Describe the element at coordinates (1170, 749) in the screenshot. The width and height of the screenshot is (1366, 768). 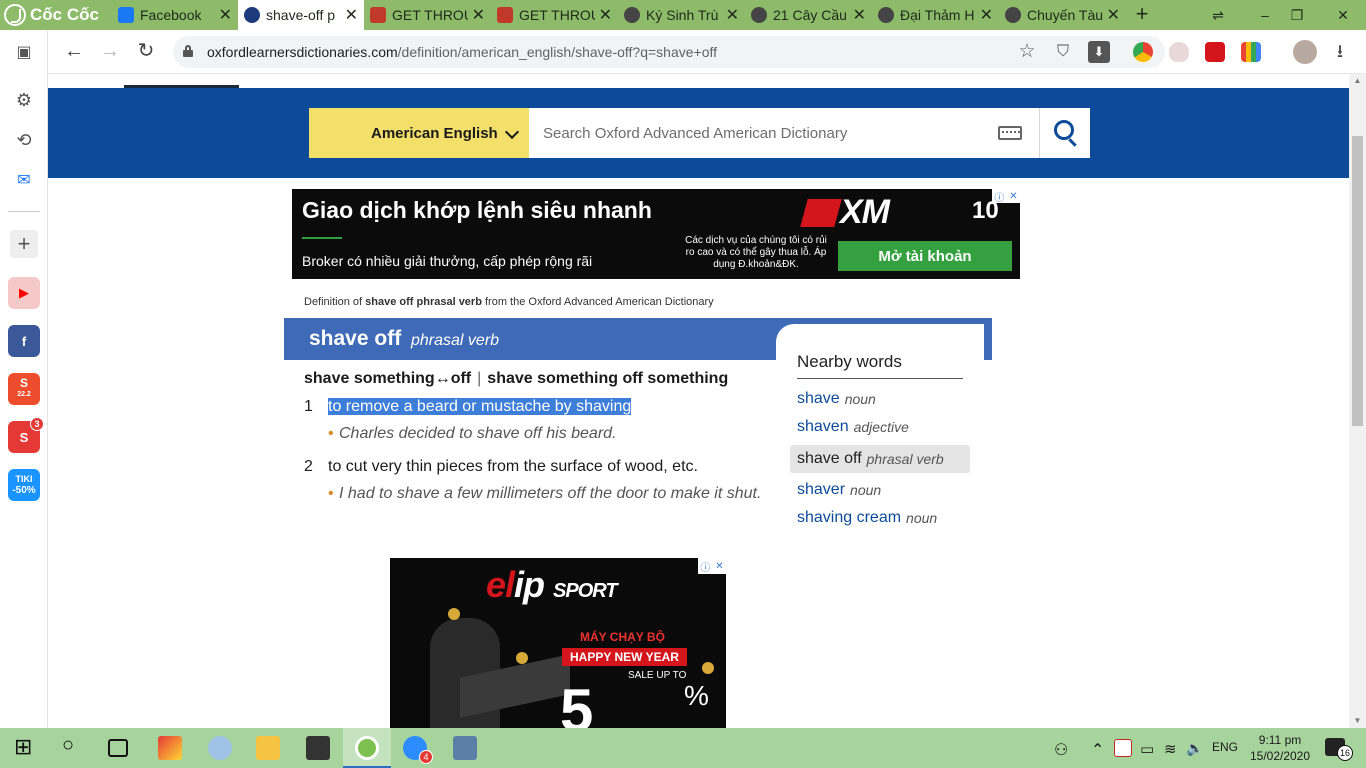
I see `wifi-icon: ≋` at that location.